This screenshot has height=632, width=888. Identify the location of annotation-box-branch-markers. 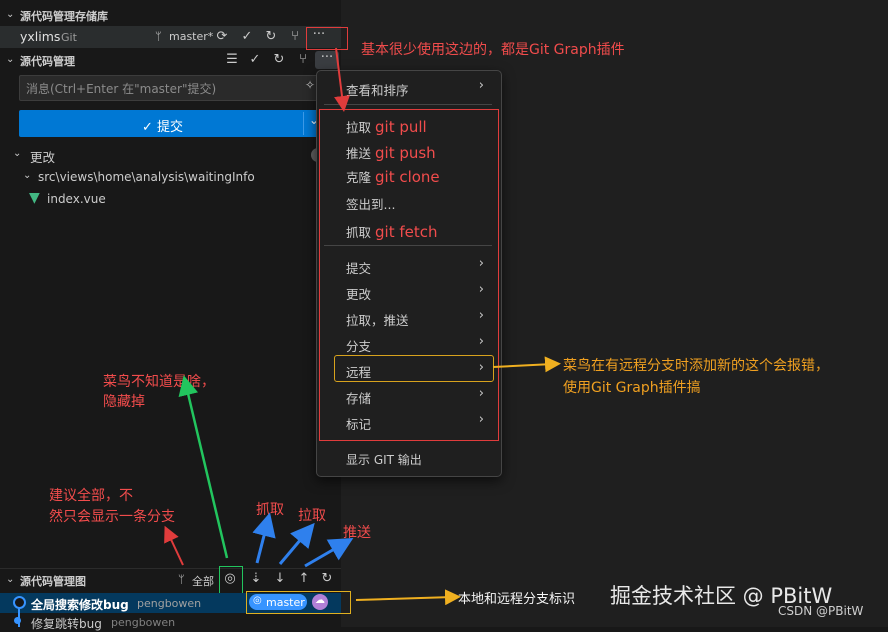
(298, 602).